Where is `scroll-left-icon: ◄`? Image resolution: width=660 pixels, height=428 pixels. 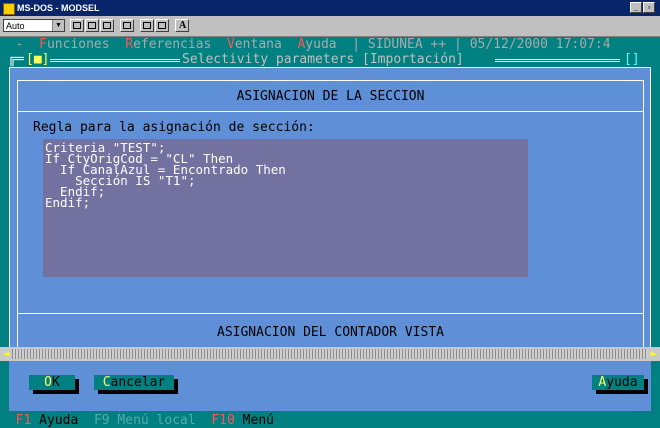 scroll-left-icon: ◄ is located at coordinates (6, 354).